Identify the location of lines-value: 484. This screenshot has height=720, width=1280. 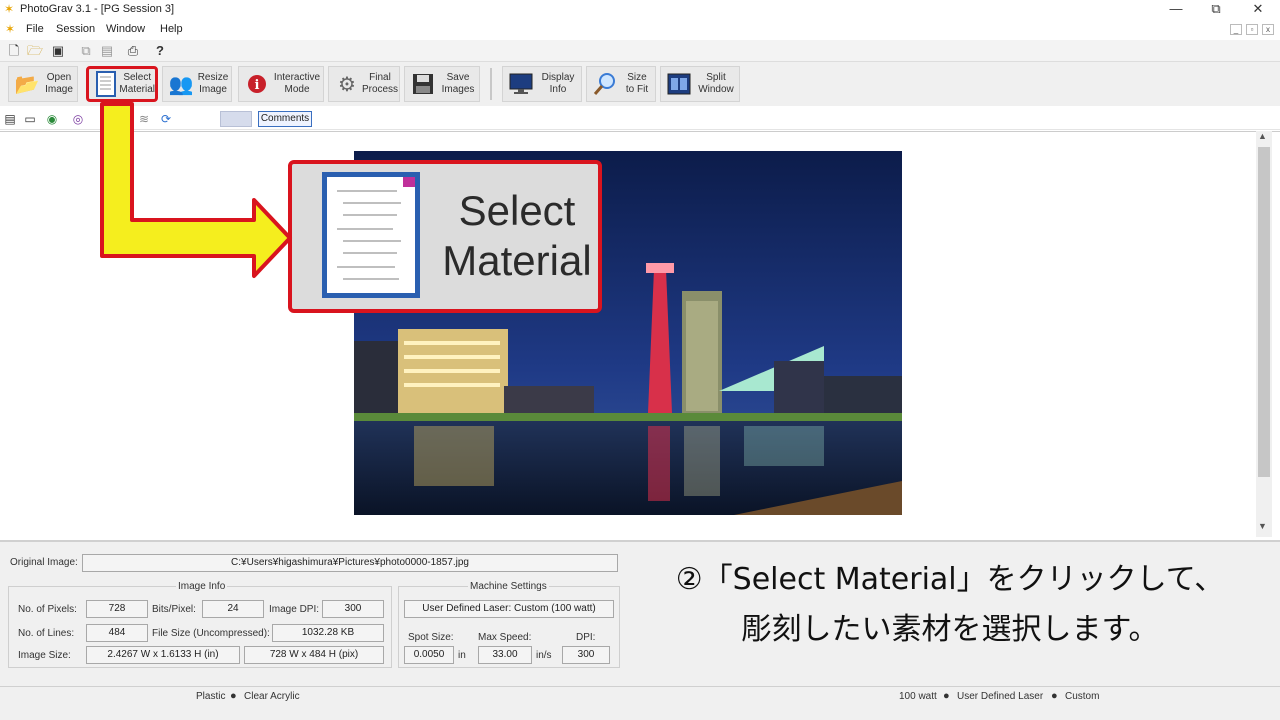
(117, 633).